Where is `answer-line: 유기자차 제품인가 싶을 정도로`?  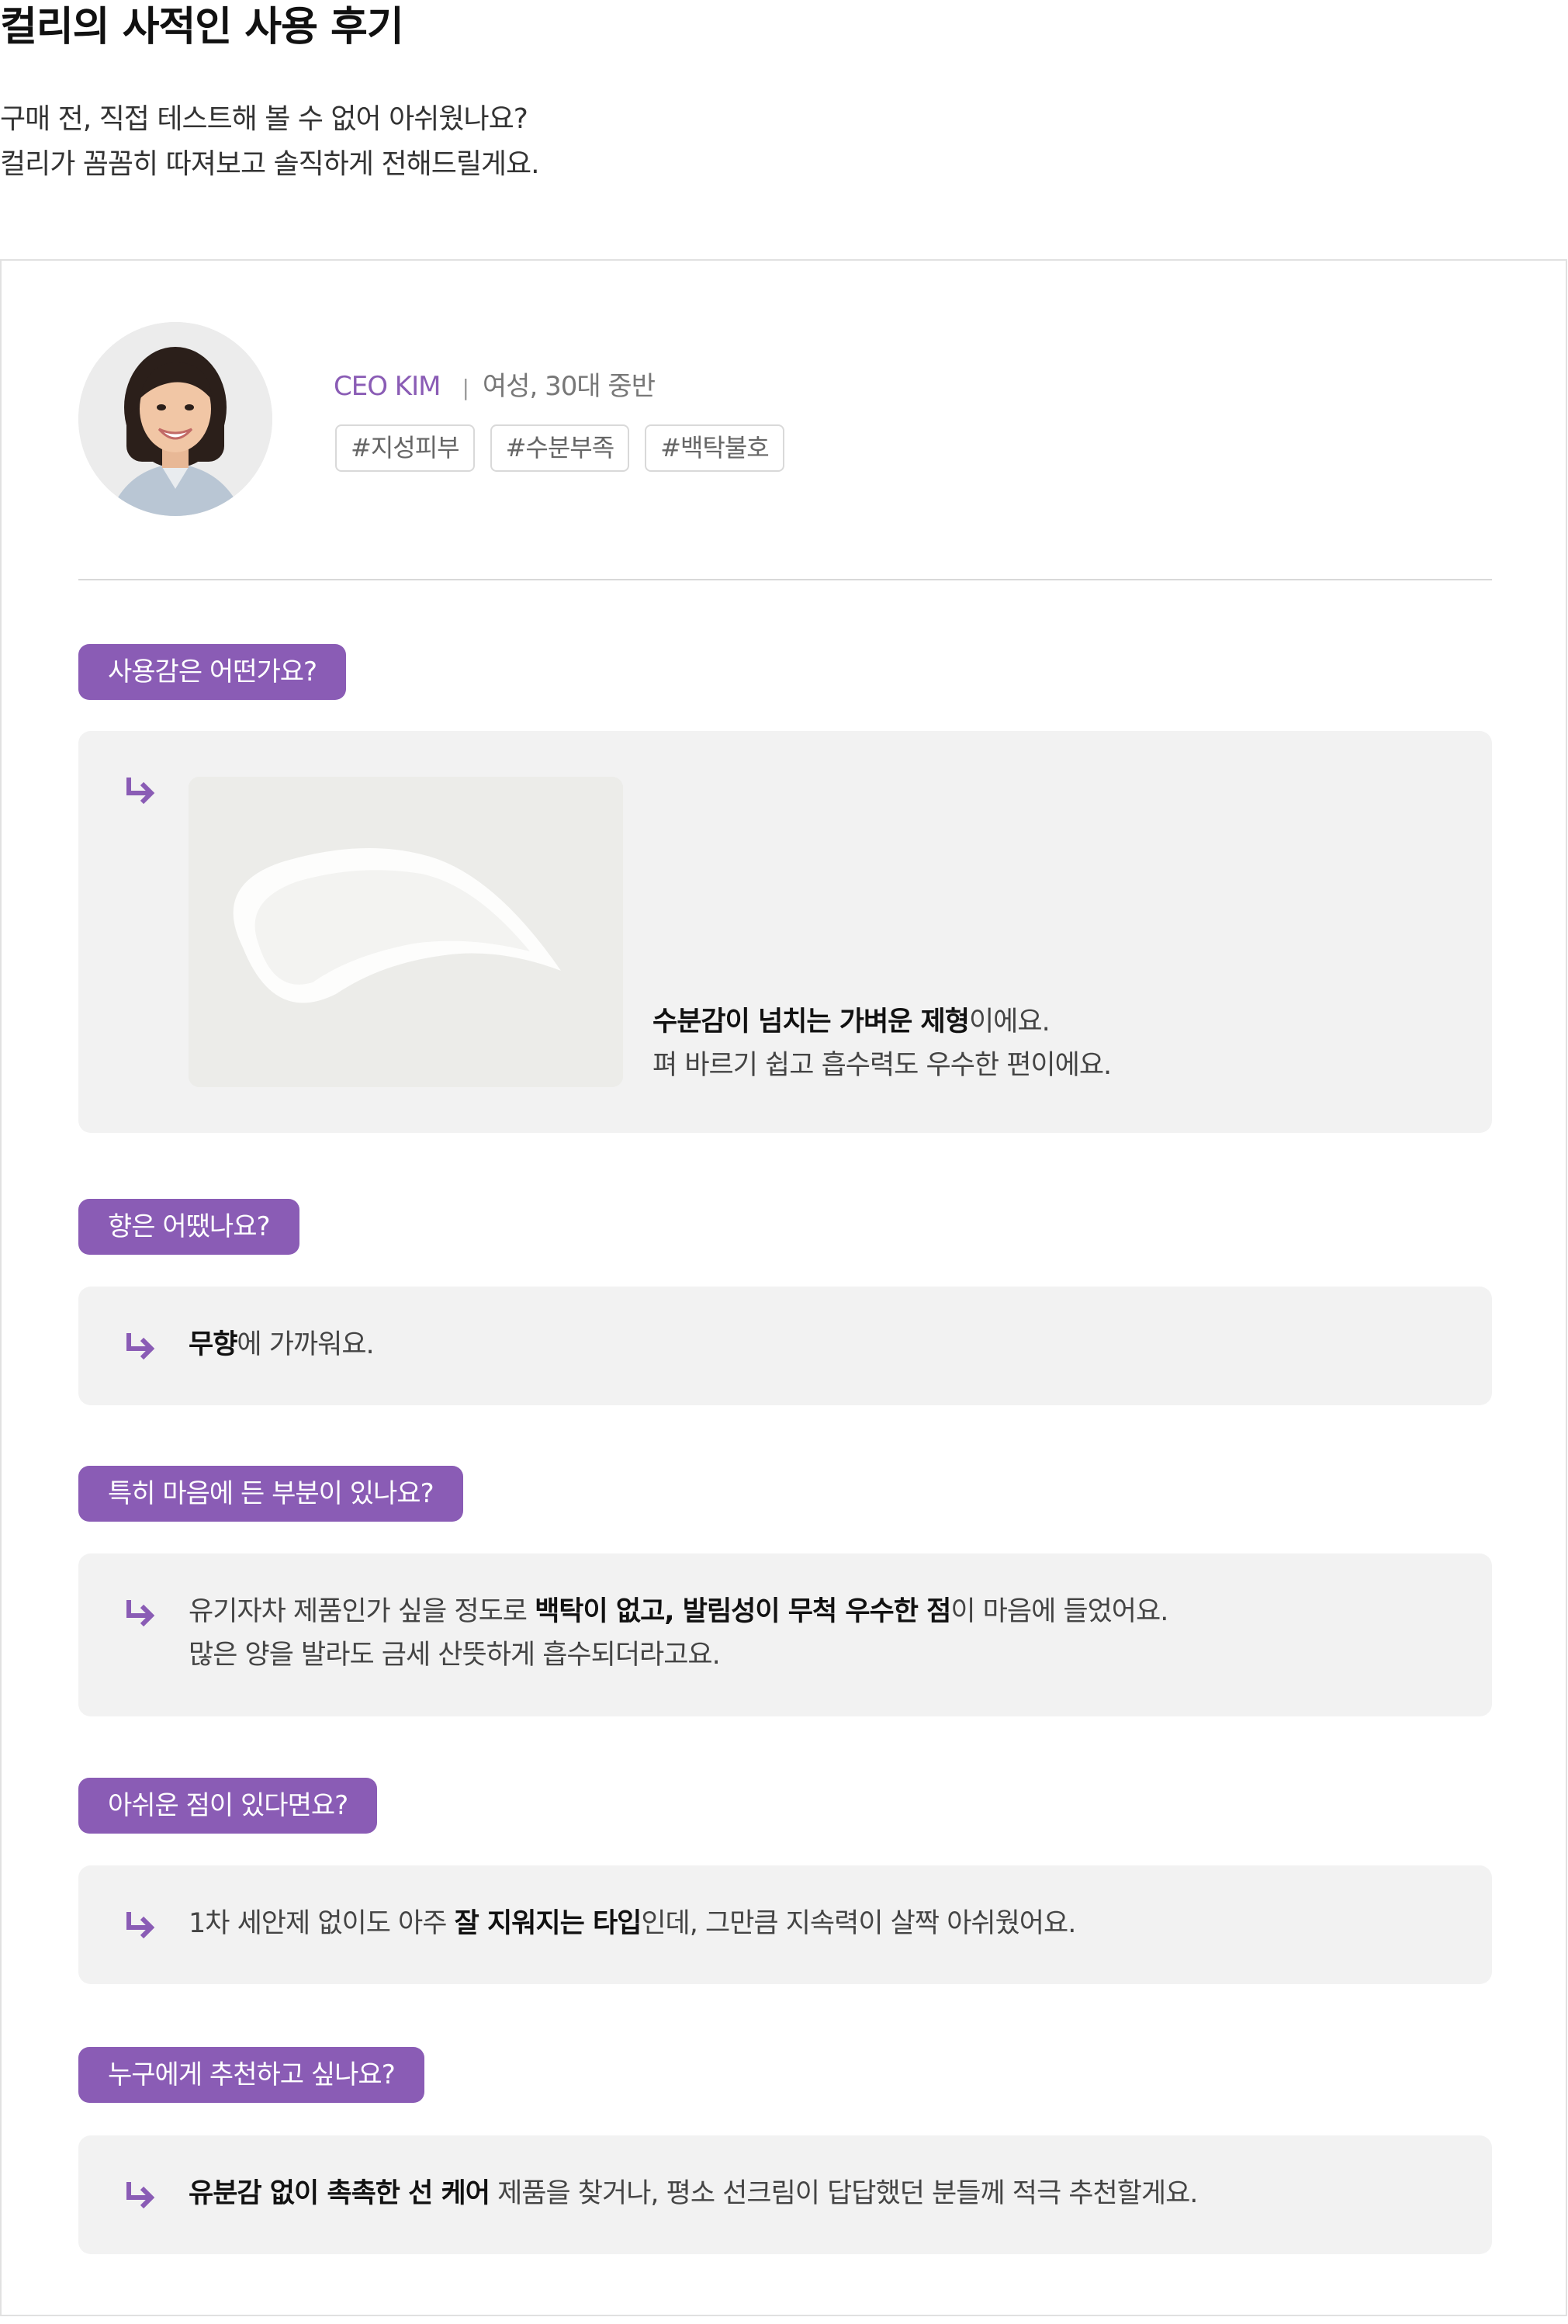 answer-line: 유기자차 제품인가 싶을 정도로 is located at coordinates (362, 1611).